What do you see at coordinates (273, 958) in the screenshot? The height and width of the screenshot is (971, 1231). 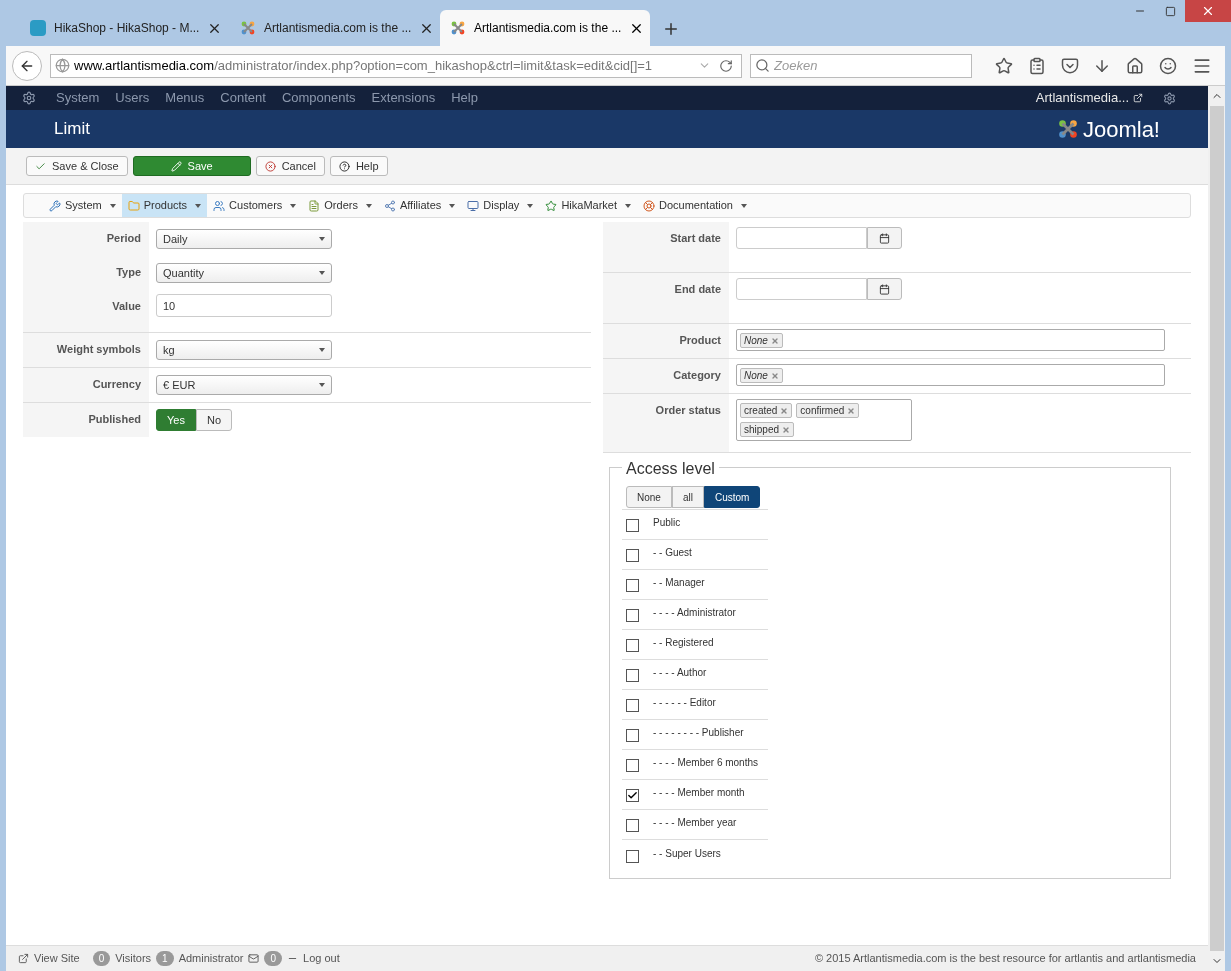 I see `count-badge: 0` at bounding box center [273, 958].